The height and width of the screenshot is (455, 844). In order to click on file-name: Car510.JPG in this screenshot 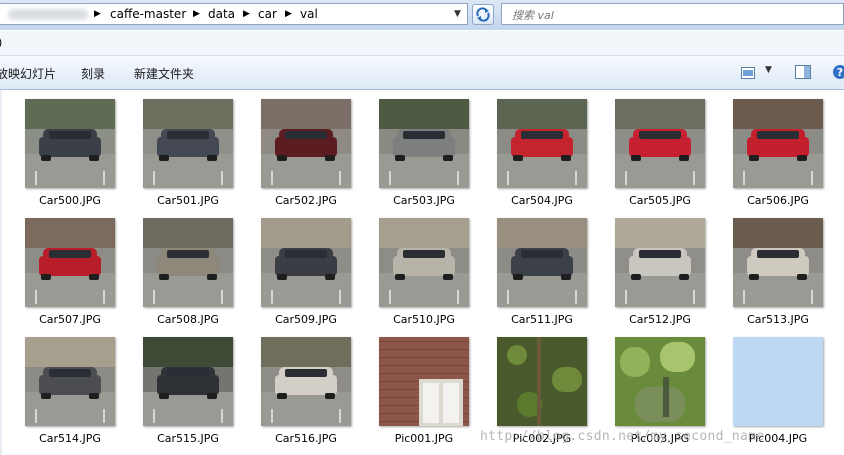, I will do `click(424, 319)`.